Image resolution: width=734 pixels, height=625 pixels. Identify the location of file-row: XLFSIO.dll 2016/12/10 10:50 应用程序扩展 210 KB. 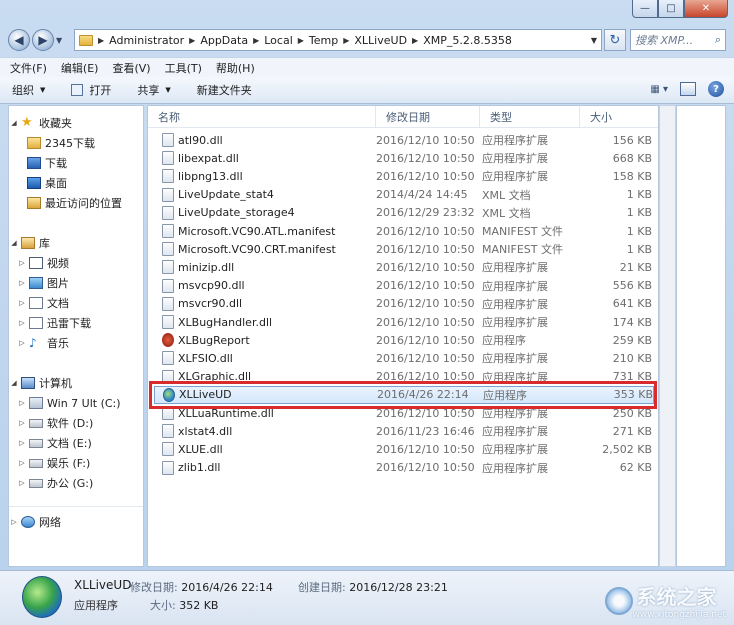
(404, 358).